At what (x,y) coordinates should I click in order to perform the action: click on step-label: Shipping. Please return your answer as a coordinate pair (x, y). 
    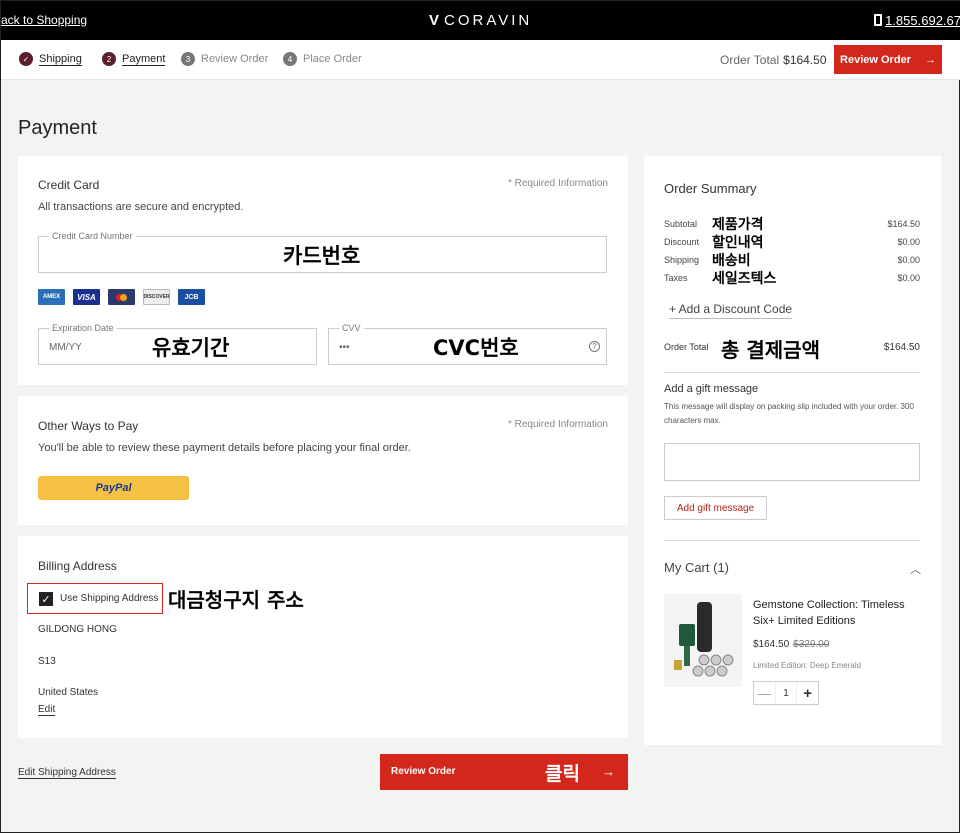
    Looking at the image, I should click on (60, 59).